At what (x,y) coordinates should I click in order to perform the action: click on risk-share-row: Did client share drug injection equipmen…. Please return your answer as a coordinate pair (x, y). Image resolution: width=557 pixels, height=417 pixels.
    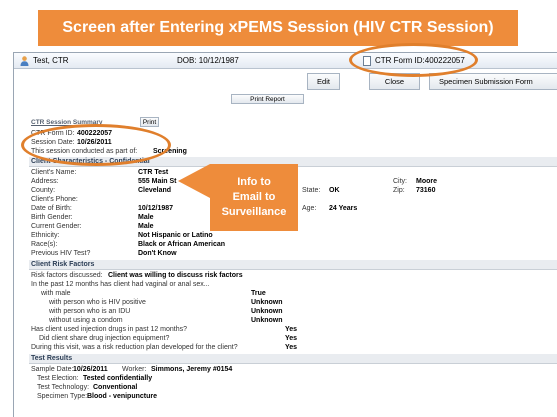
    Looking at the image, I should click on (181, 338).